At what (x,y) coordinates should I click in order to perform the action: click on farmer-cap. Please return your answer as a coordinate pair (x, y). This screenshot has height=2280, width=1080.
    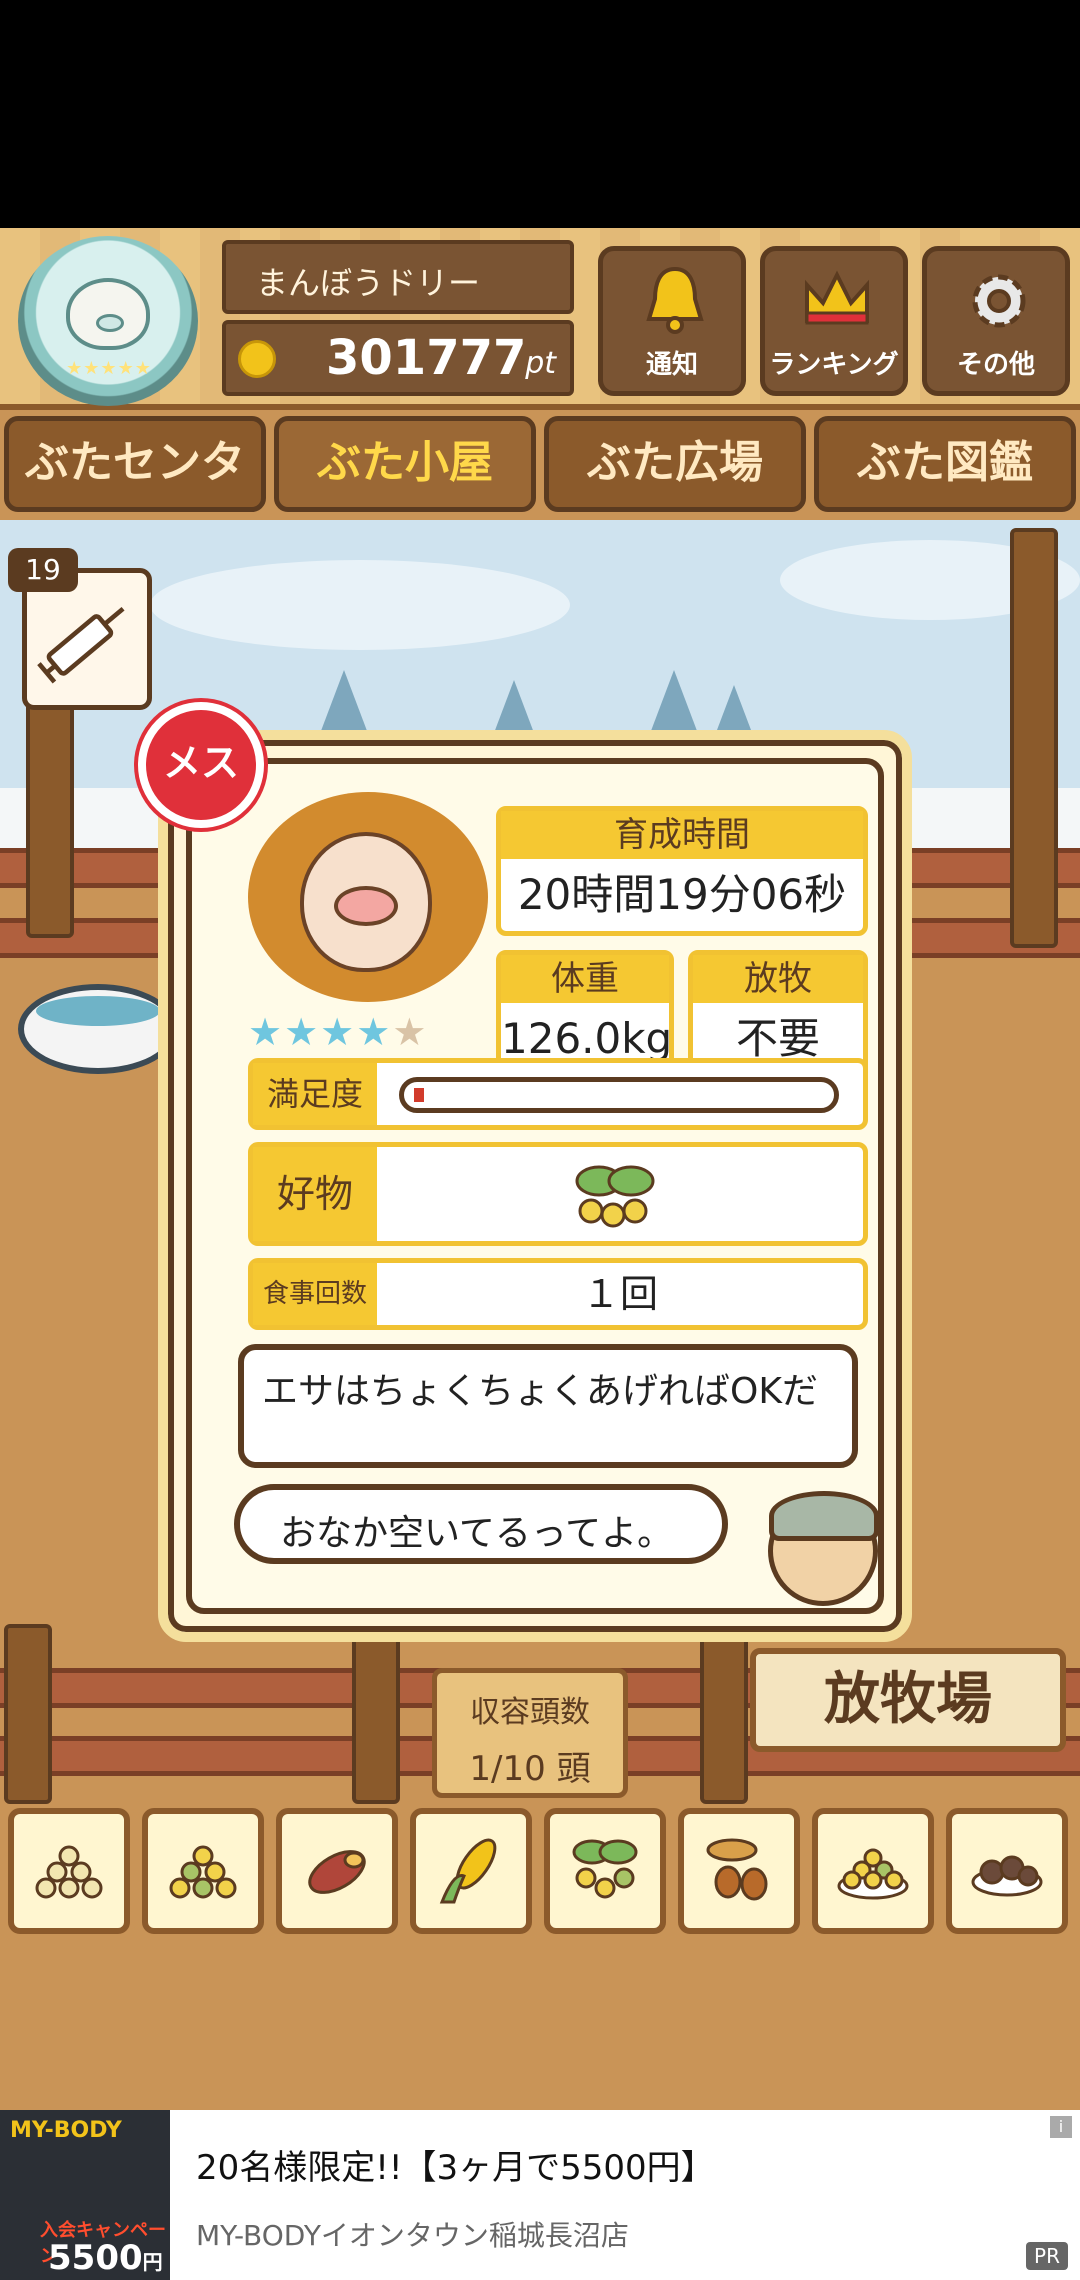
    Looking at the image, I should click on (824, 1516).